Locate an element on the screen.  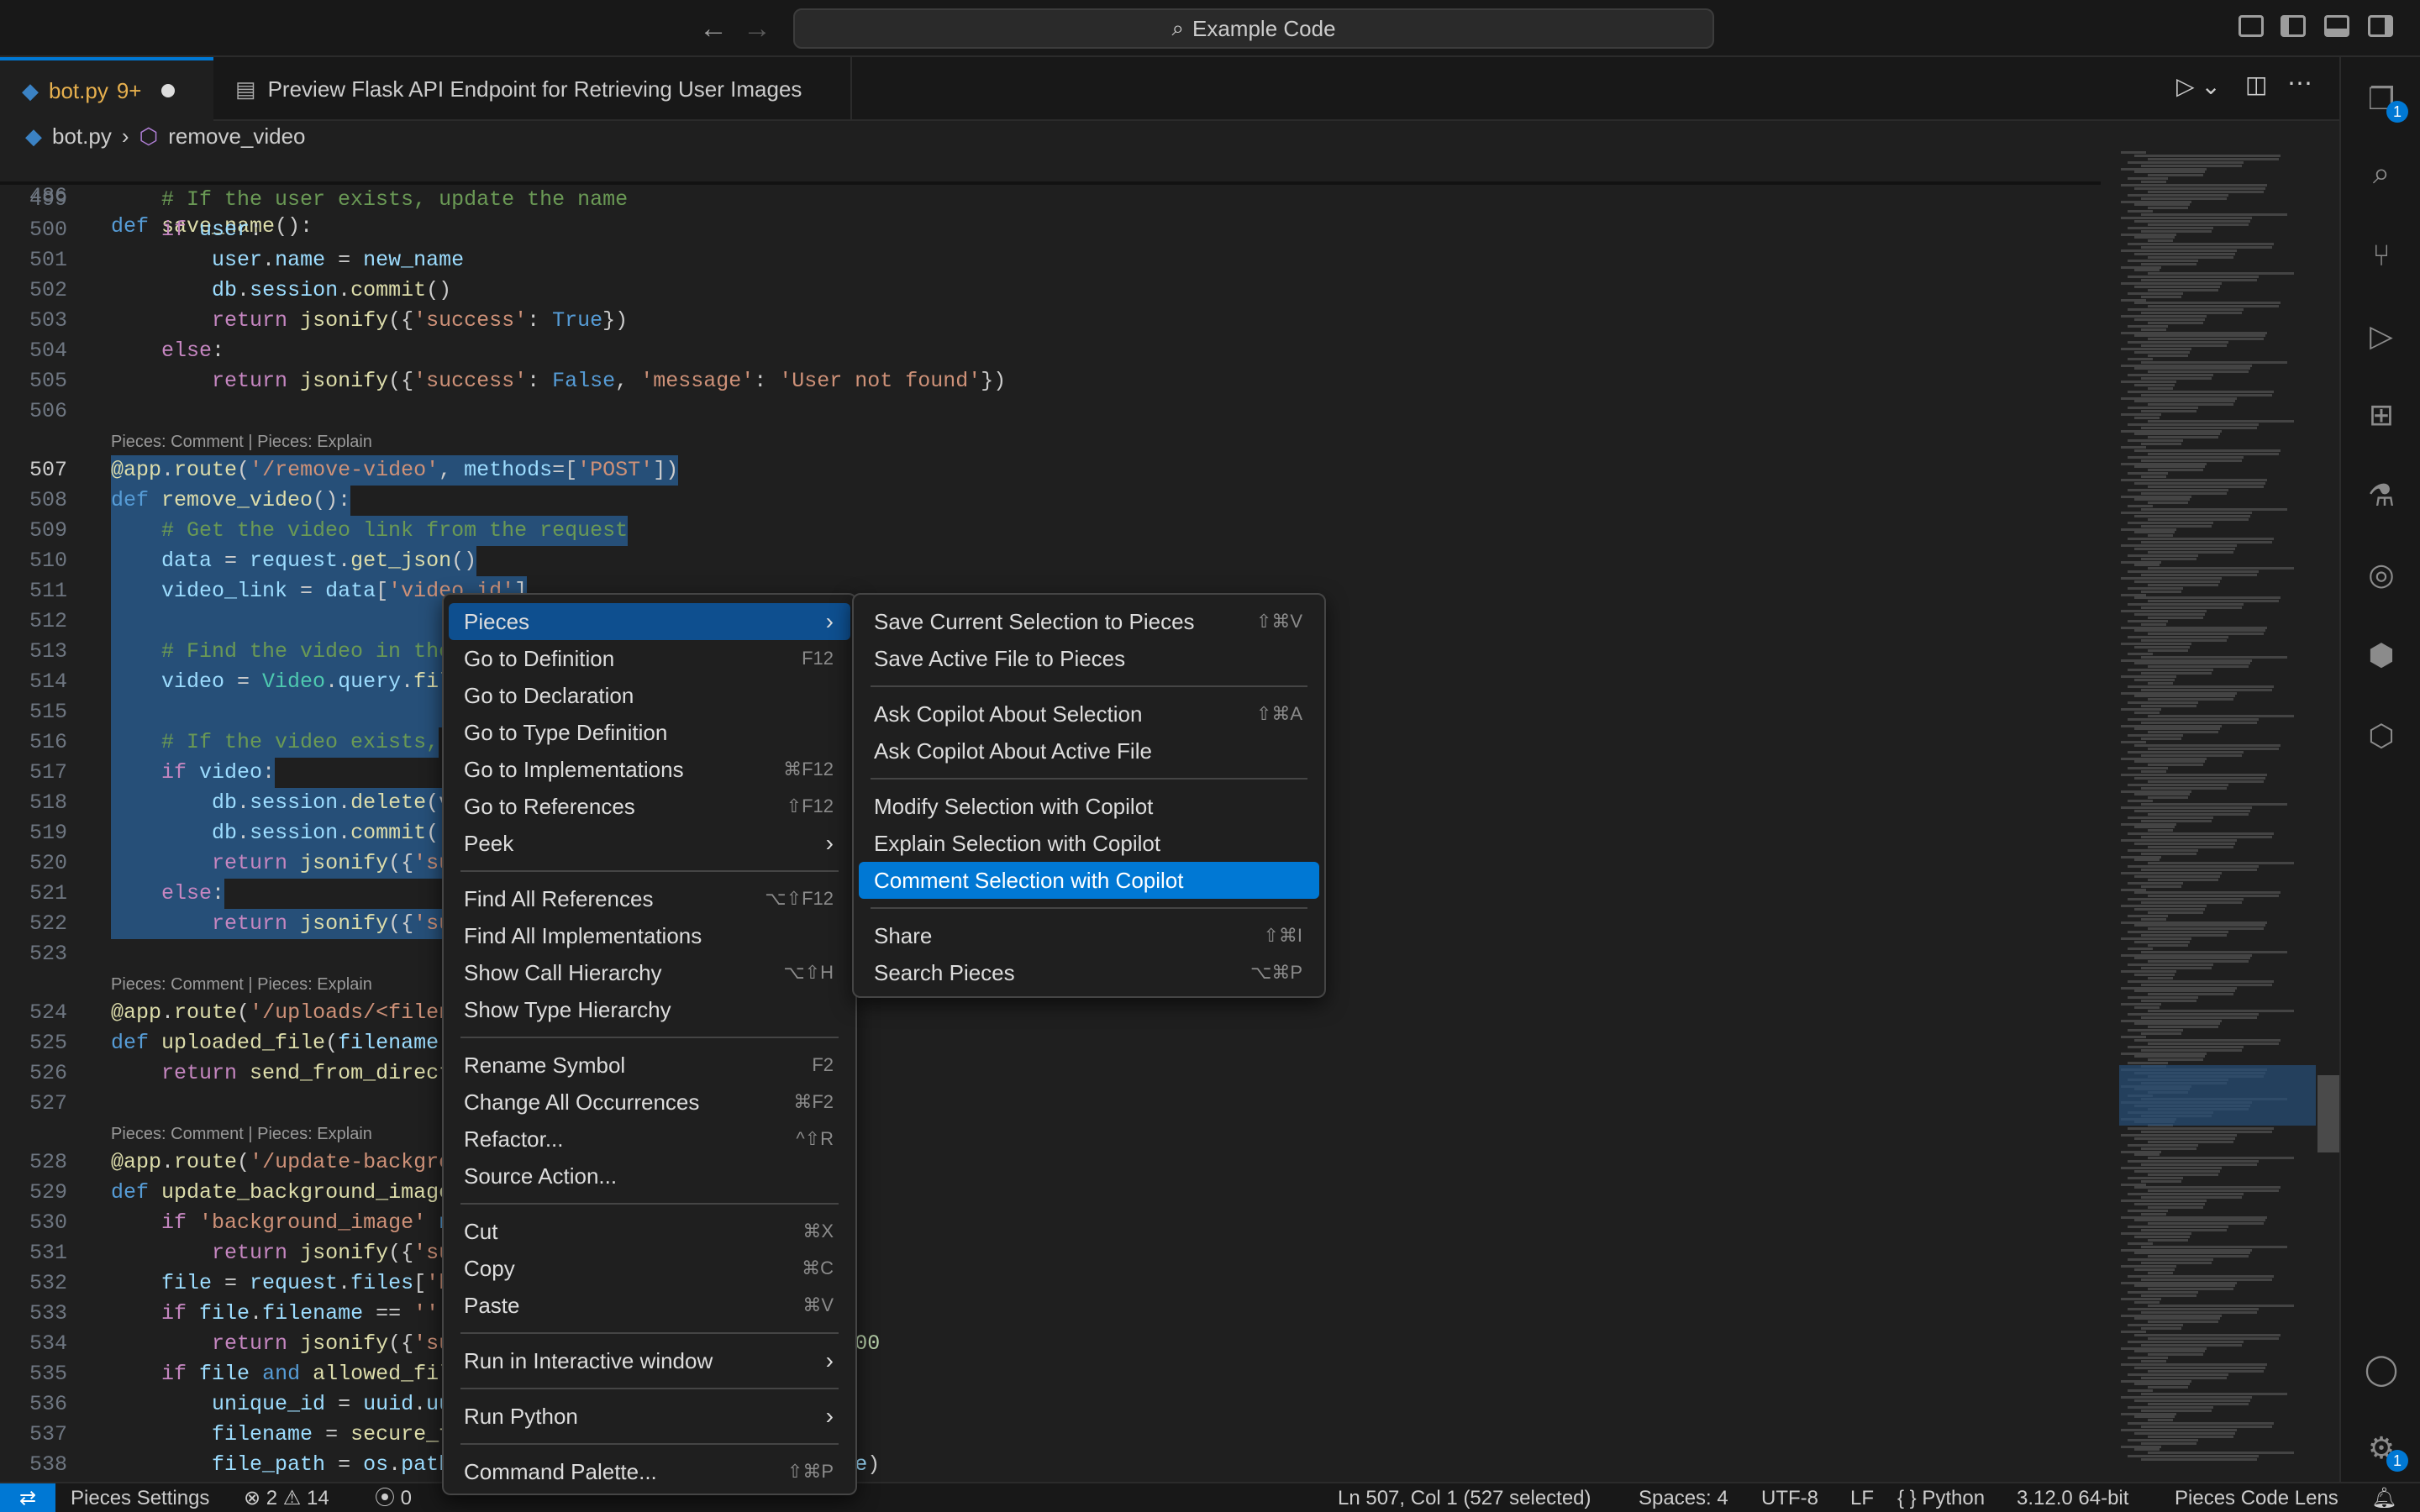
breadcrumb-file: bot.py is located at coordinates (82, 136).